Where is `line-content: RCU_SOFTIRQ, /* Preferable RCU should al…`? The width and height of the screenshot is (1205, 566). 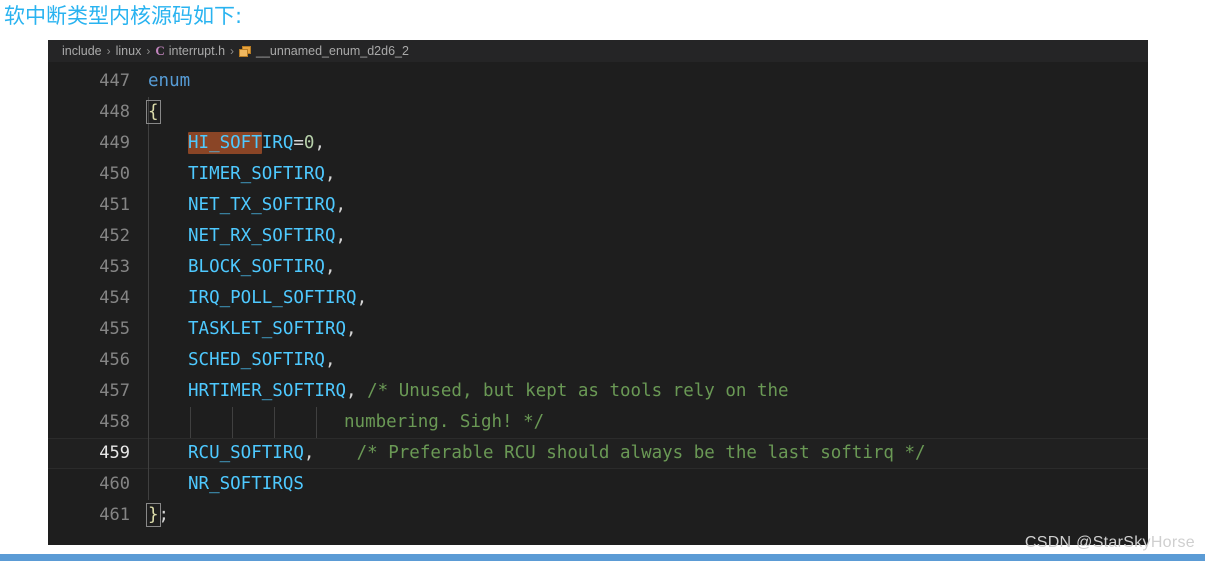
line-content: RCU_SOFTIRQ, /* Preferable RCU should al… is located at coordinates (557, 453).